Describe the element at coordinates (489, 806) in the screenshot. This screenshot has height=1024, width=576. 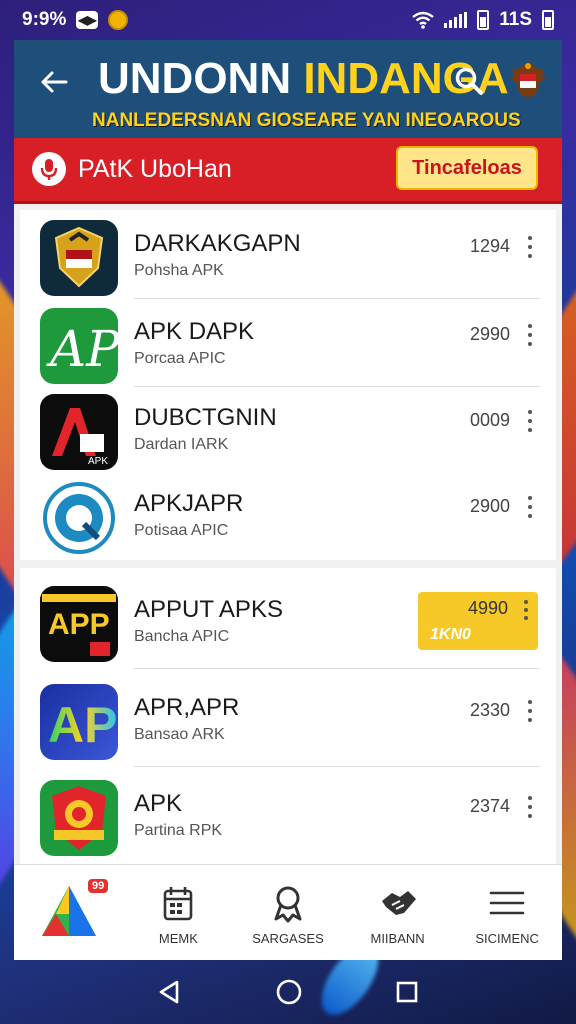
I see `app-count: 2374` at that location.